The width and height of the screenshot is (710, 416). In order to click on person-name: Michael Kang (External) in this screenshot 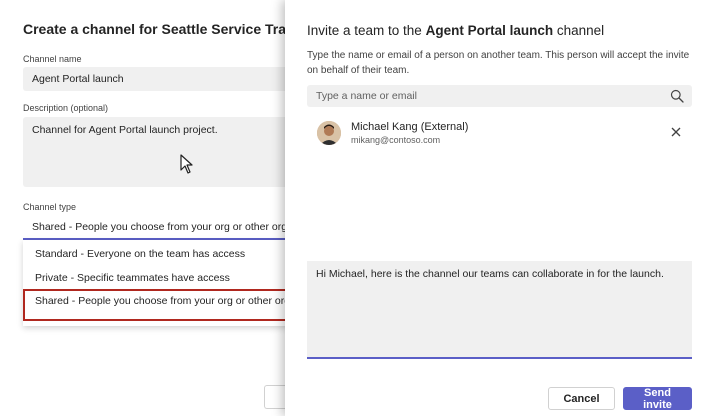, I will do `click(410, 127)`.